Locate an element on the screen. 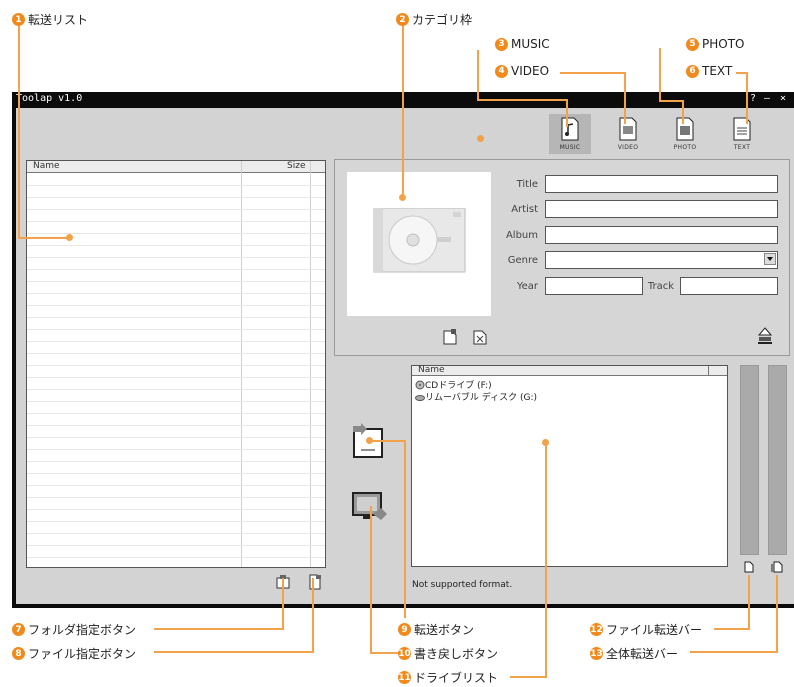  image-delete-icon is located at coordinates (480, 337).